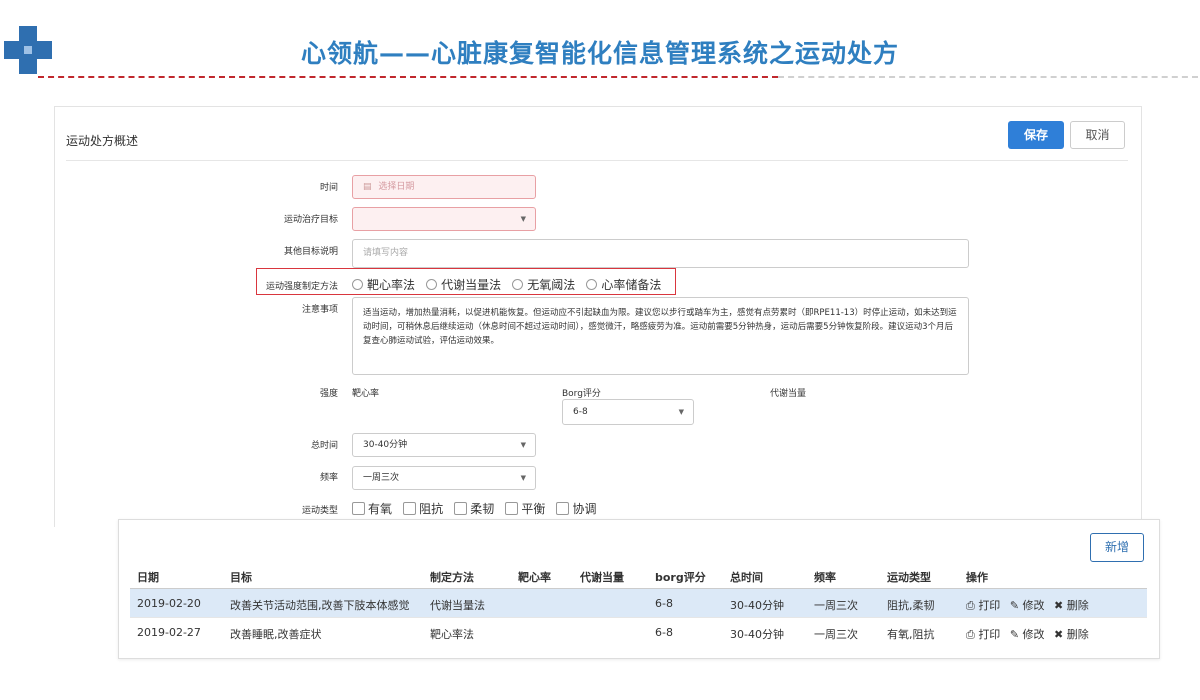  I want to click on cell-goal: 改善关节活动范围,改善下肢本体感觉, so click(320, 605).